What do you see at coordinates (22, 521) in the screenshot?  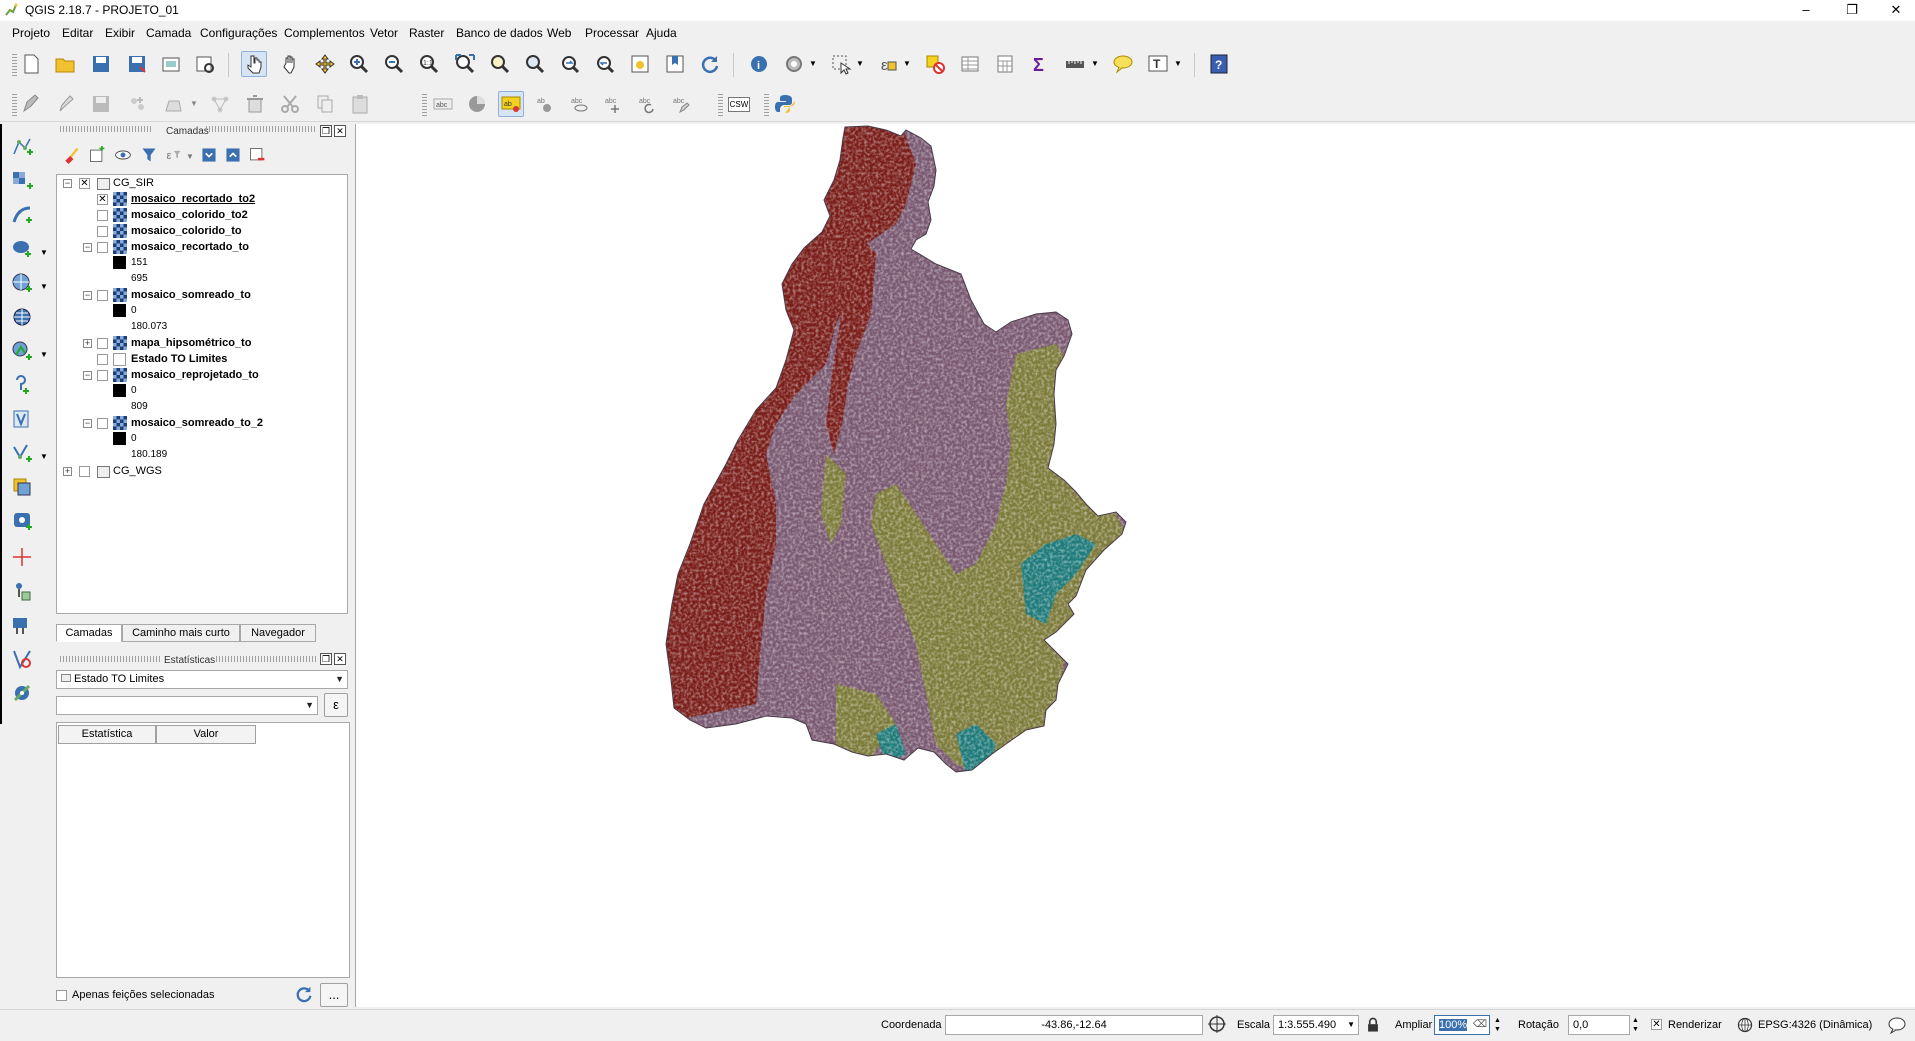 I see `add-mssql-layer-button` at bounding box center [22, 521].